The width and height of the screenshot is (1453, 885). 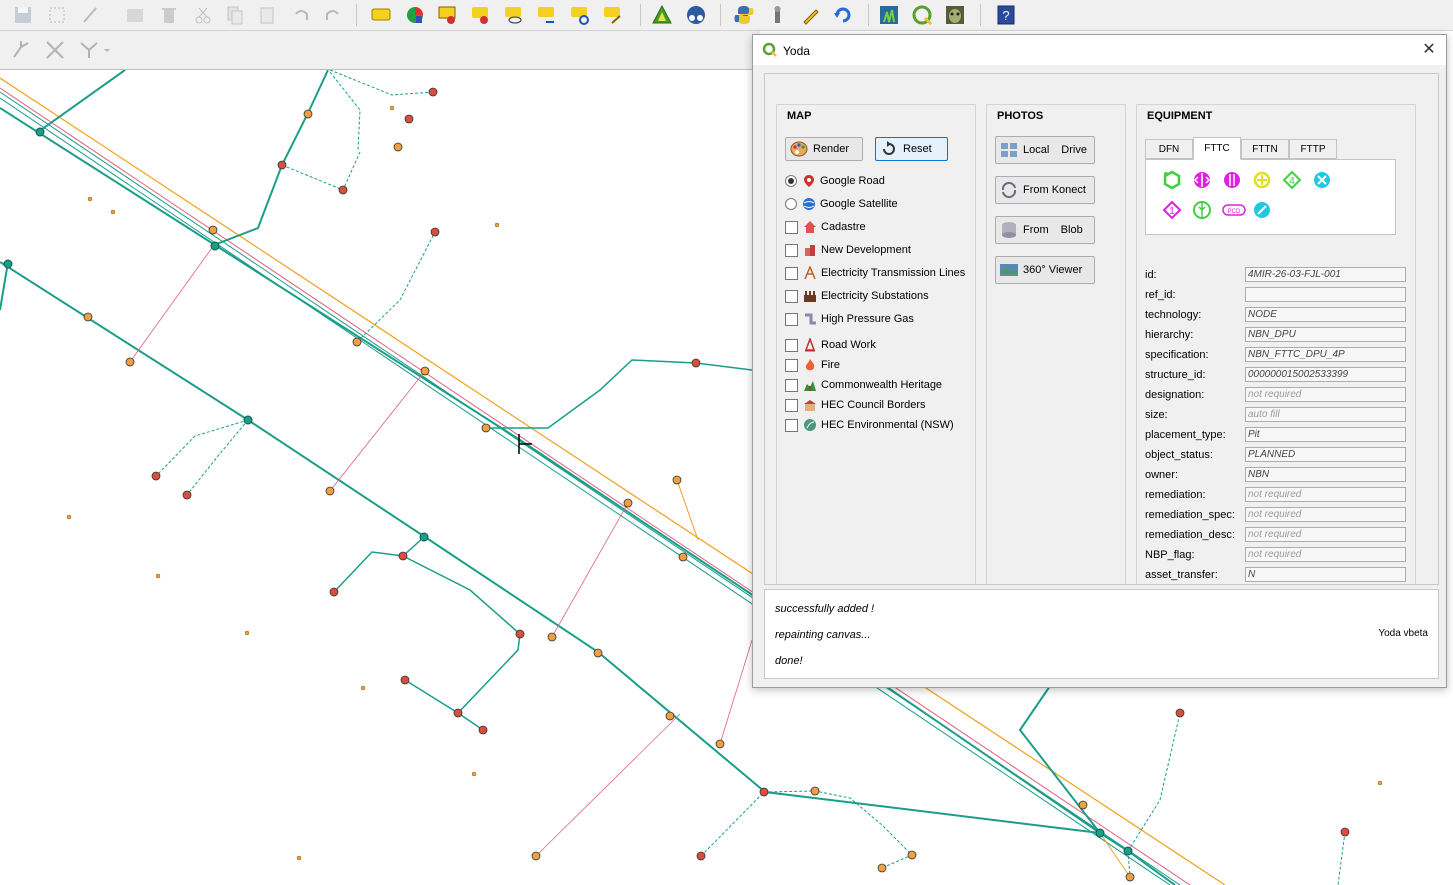 I want to click on split-tool-icon, so click(x=55, y=50).